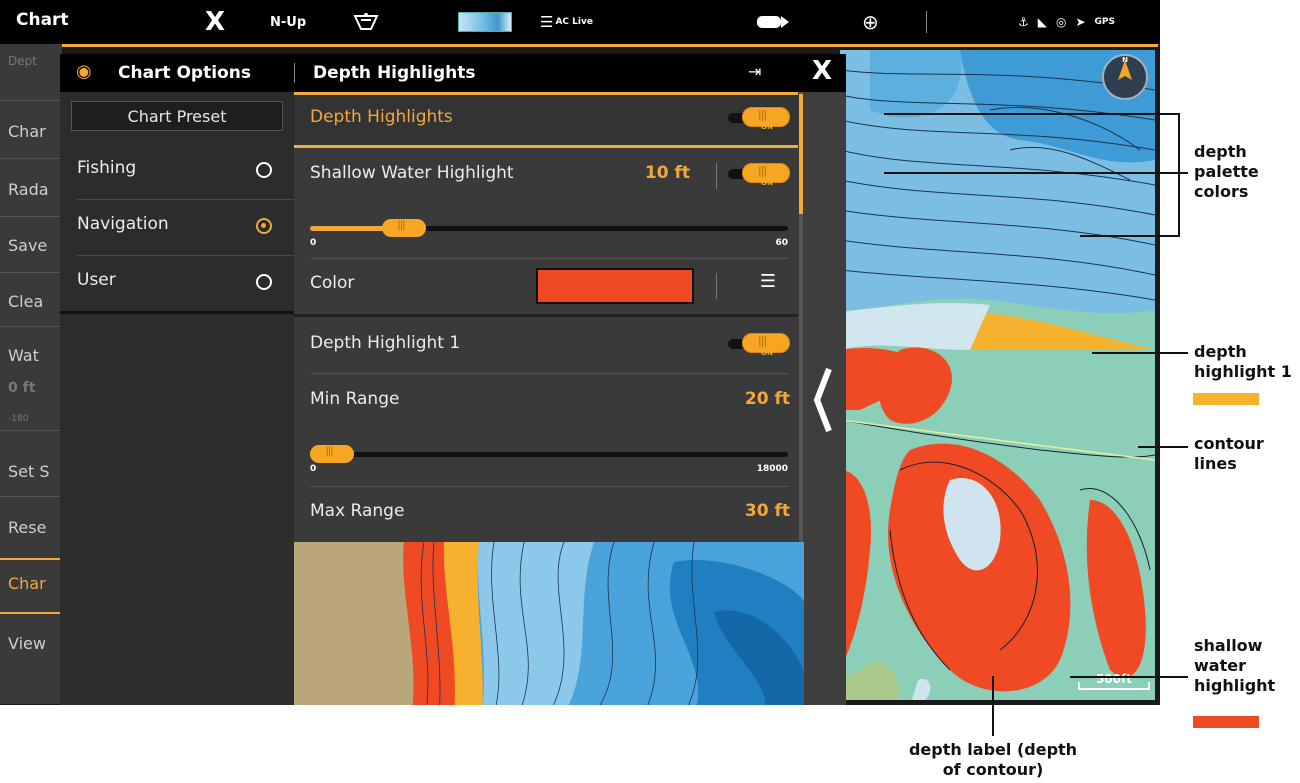 The width and height of the screenshot is (1300, 783). Describe the element at coordinates (754, 71) in the screenshot. I see `exit-menu-icon: ⇥` at that location.